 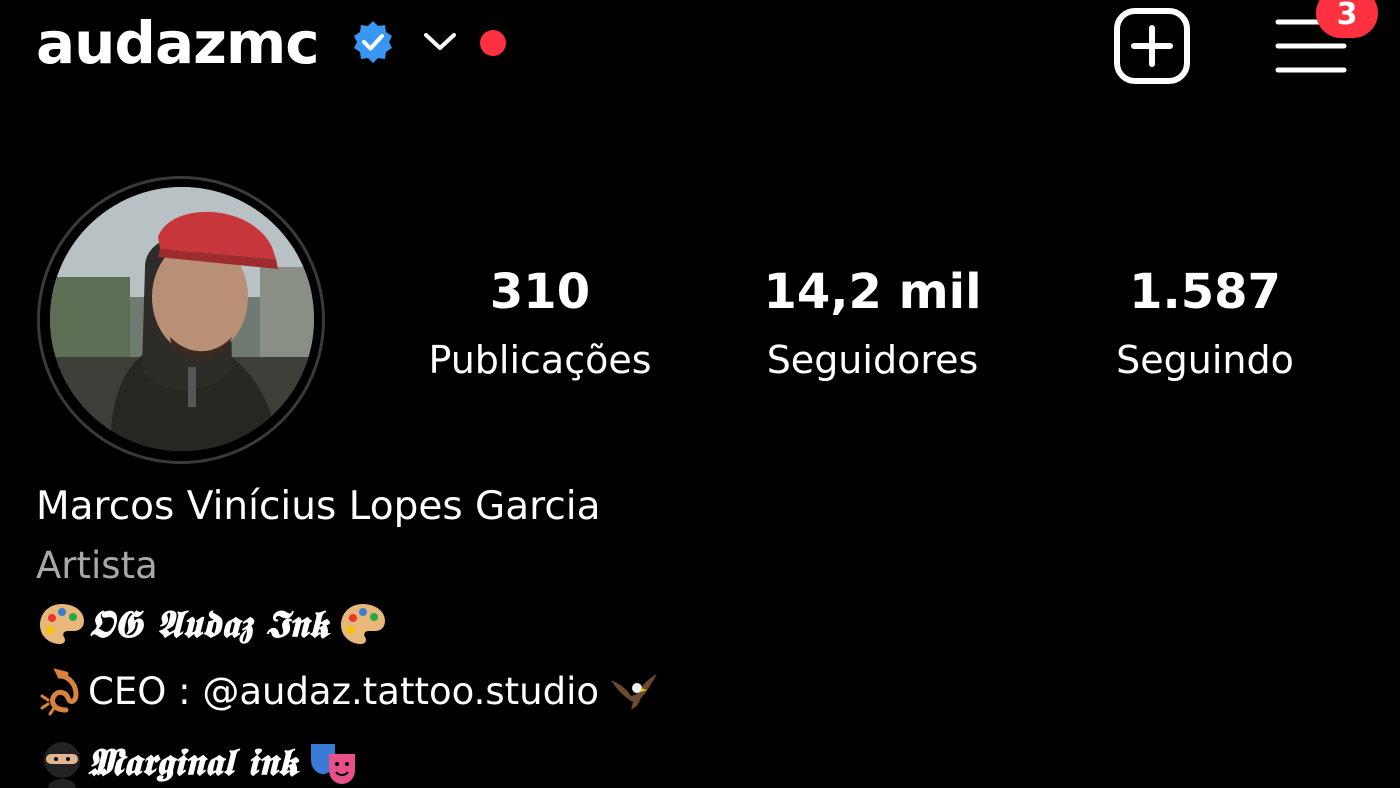 I want to click on profile-category: Artista, so click(x=97, y=565).